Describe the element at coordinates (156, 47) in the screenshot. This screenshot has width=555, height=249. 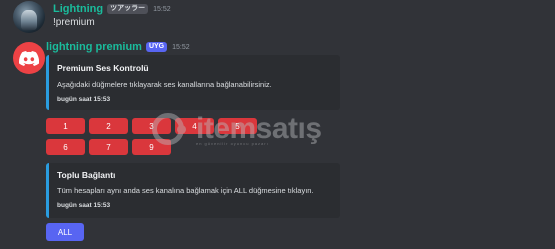
I see `bot-tag: UYG` at that location.